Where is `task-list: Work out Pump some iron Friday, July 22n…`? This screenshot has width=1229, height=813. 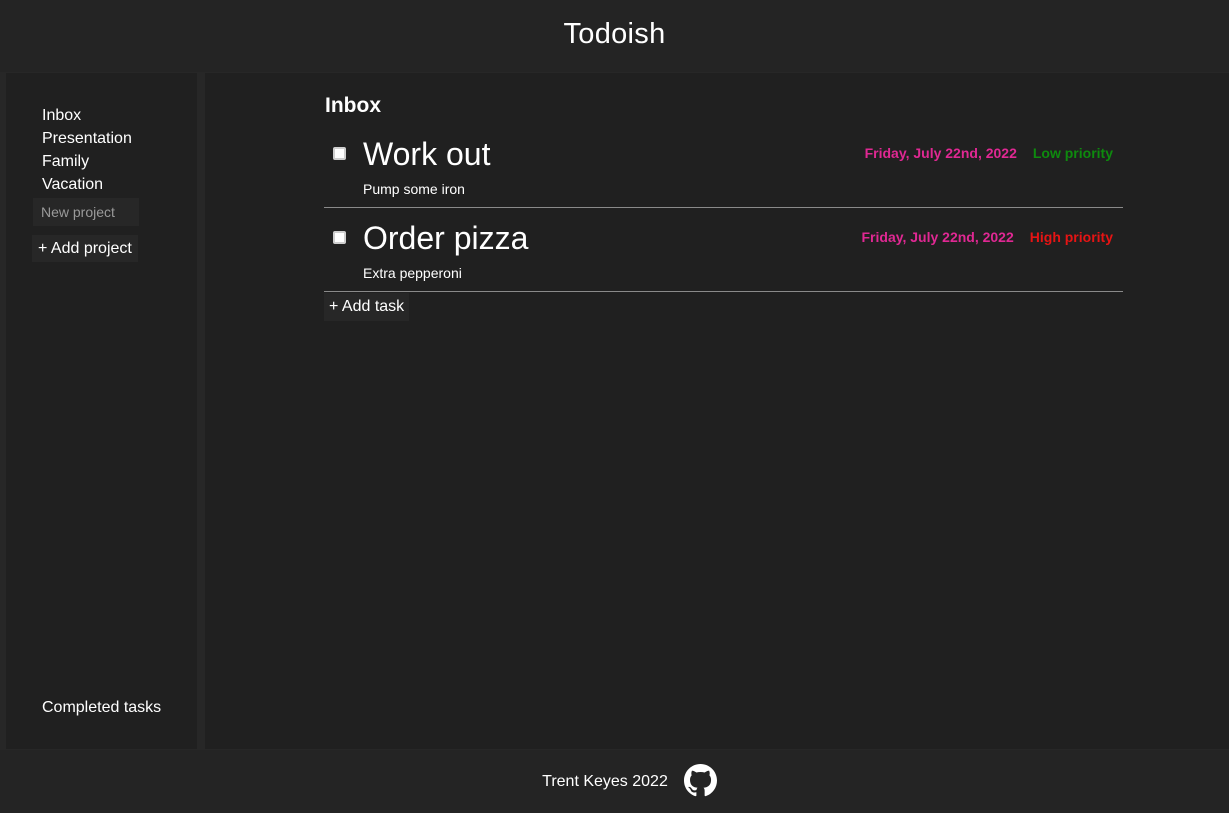 task-list: Work out Pump some iron Friday, July 22n… is located at coordinates (723, 208).